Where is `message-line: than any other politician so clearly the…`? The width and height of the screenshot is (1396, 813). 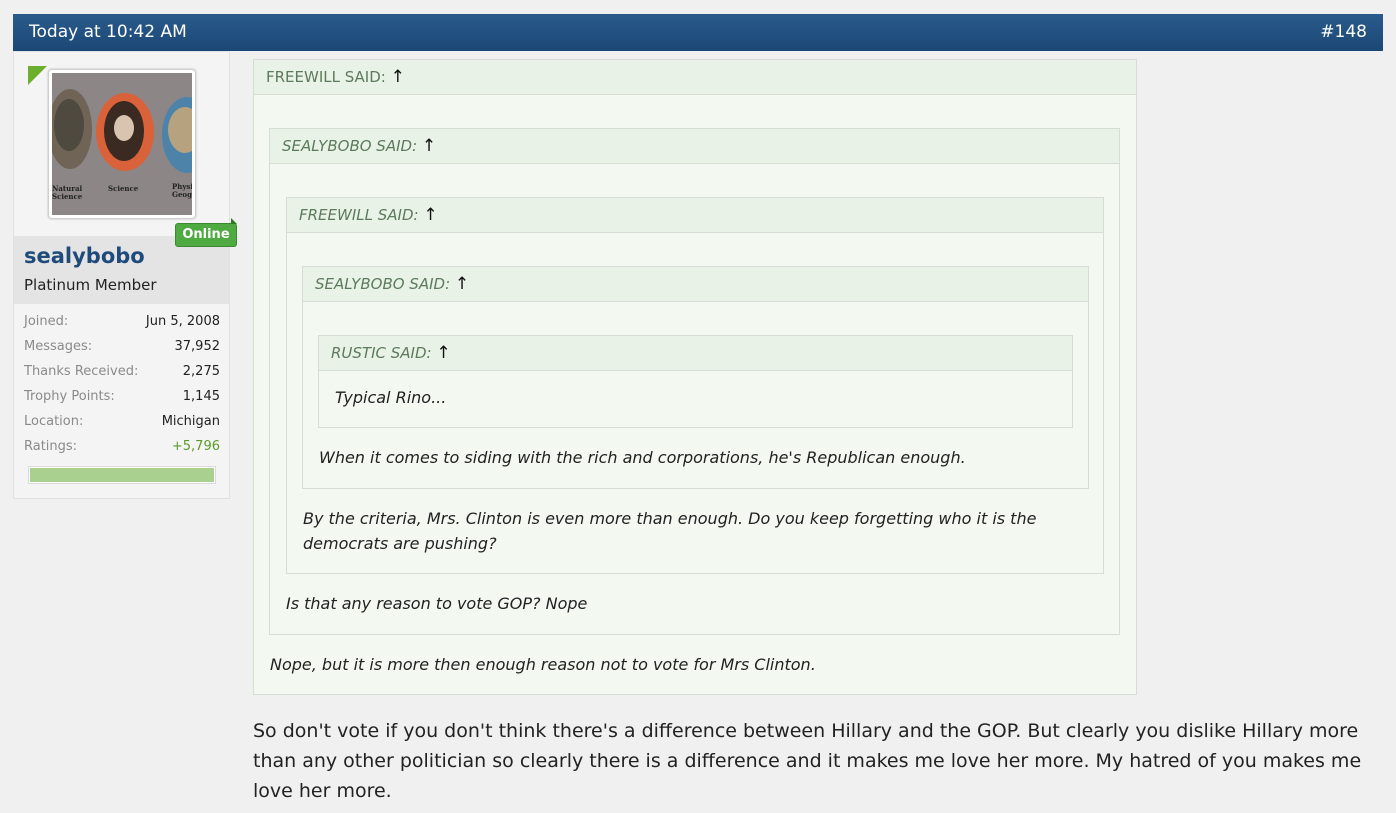
message-line: than any other politician so clearly the… is located at coordinates (807, 761).